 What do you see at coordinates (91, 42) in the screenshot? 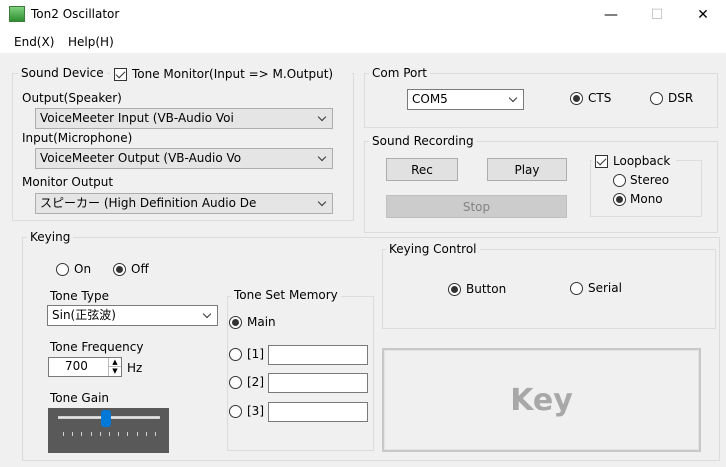
I see `menu-help: Help(H)` at bounding box center [91, 42].